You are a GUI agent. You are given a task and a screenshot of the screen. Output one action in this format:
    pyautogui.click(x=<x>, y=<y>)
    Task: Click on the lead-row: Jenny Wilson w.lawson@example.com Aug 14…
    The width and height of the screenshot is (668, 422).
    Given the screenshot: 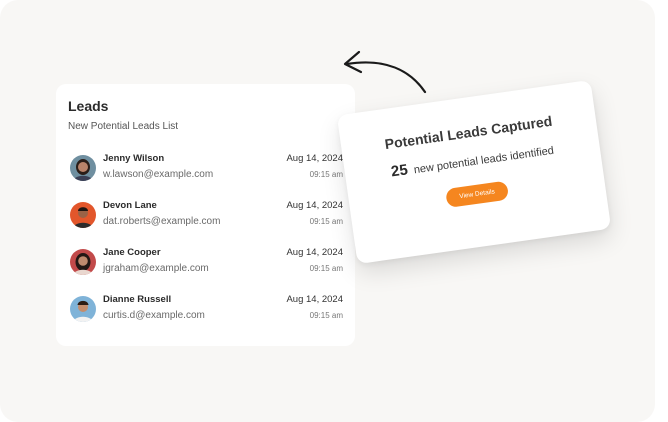 What is the action you would take?
    pyautogui.click(x=205, y=173)
    